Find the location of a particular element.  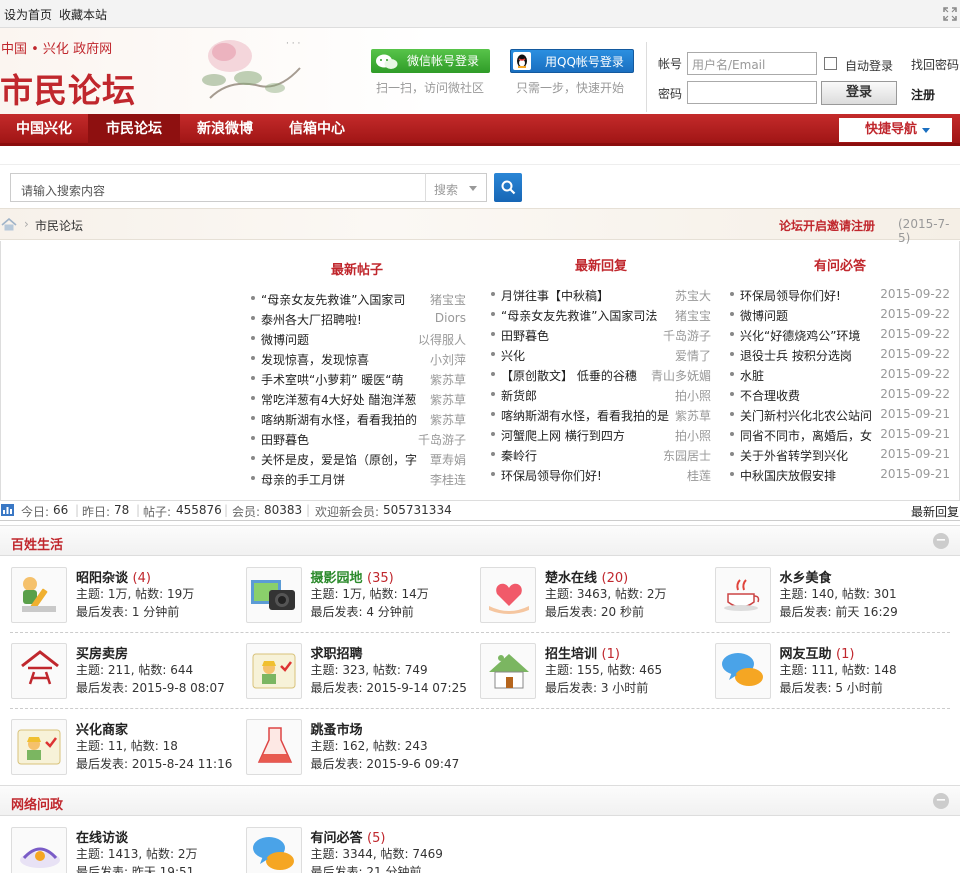

hot-list-item: 微博问题 2015-09-22 is located at coordinates (840, 314).